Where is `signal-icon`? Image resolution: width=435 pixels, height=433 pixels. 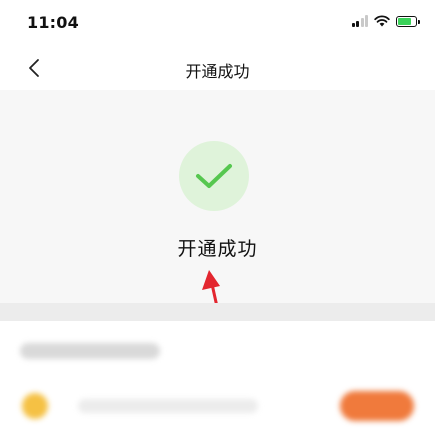
signal-icon is located at coordinates (359, 21).